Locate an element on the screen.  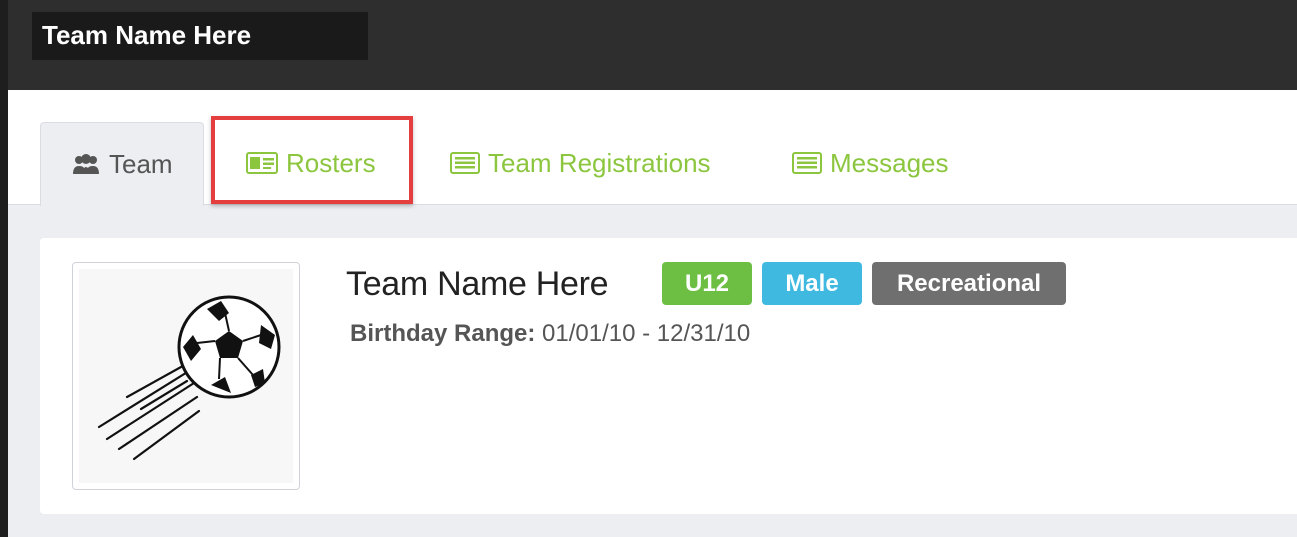
soccer-ball-logo is located at coordinates (189, 378).